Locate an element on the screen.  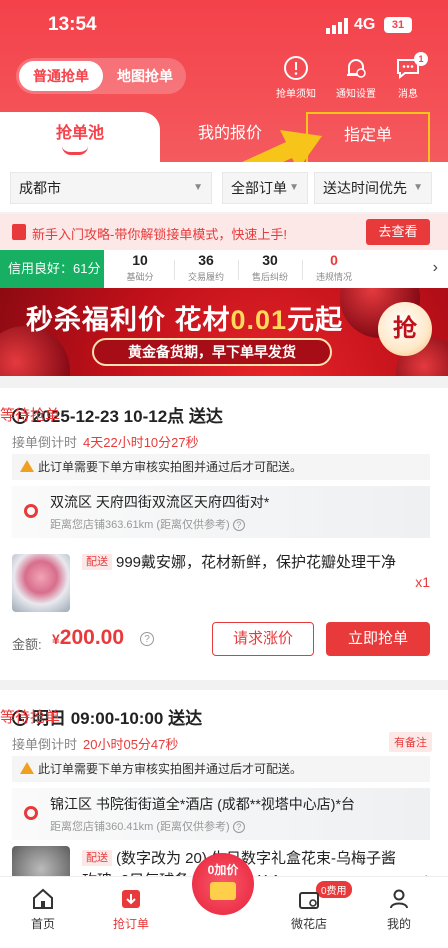
product-qty: x1 is located at coordinates (422, 582).